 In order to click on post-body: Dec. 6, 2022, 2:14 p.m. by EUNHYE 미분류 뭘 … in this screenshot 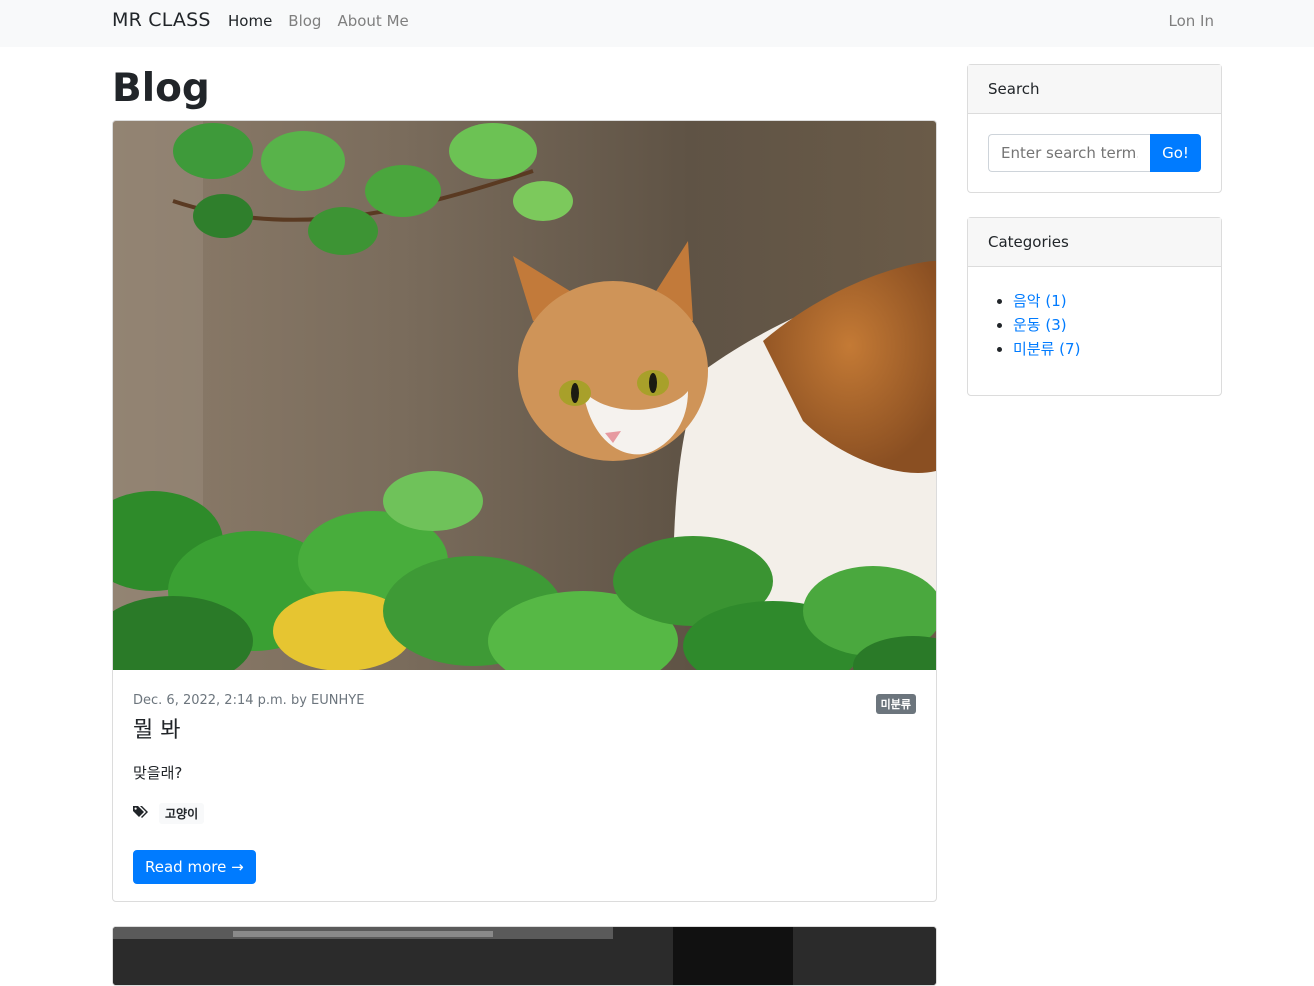, I will do `click(524, 786)`.